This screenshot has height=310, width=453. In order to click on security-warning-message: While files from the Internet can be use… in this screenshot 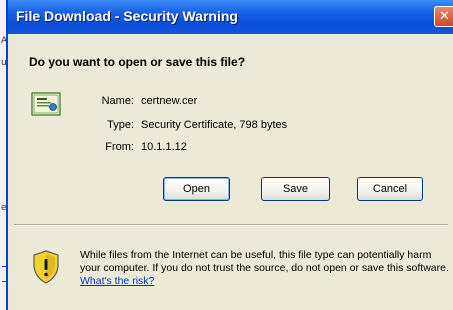, I will do `click(265, 268)`.